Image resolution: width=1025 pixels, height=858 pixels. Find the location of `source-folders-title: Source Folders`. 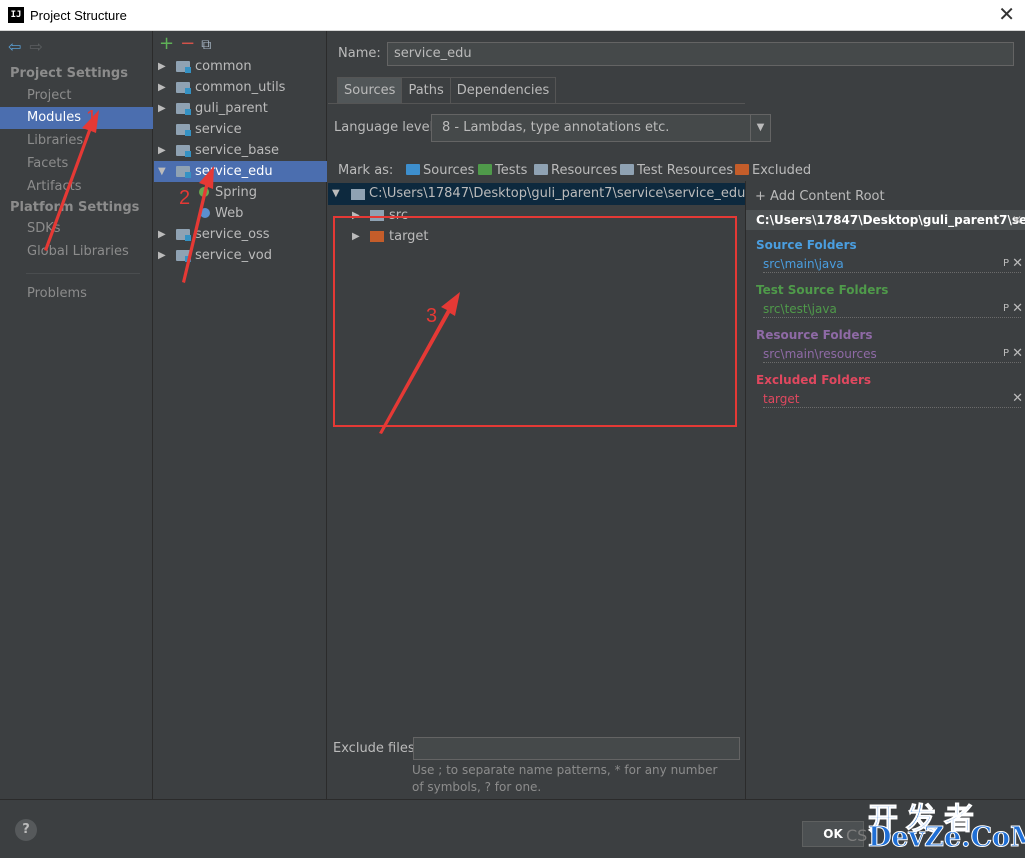

source-folders-title: Source Folders is located at coordinates (806, 245).